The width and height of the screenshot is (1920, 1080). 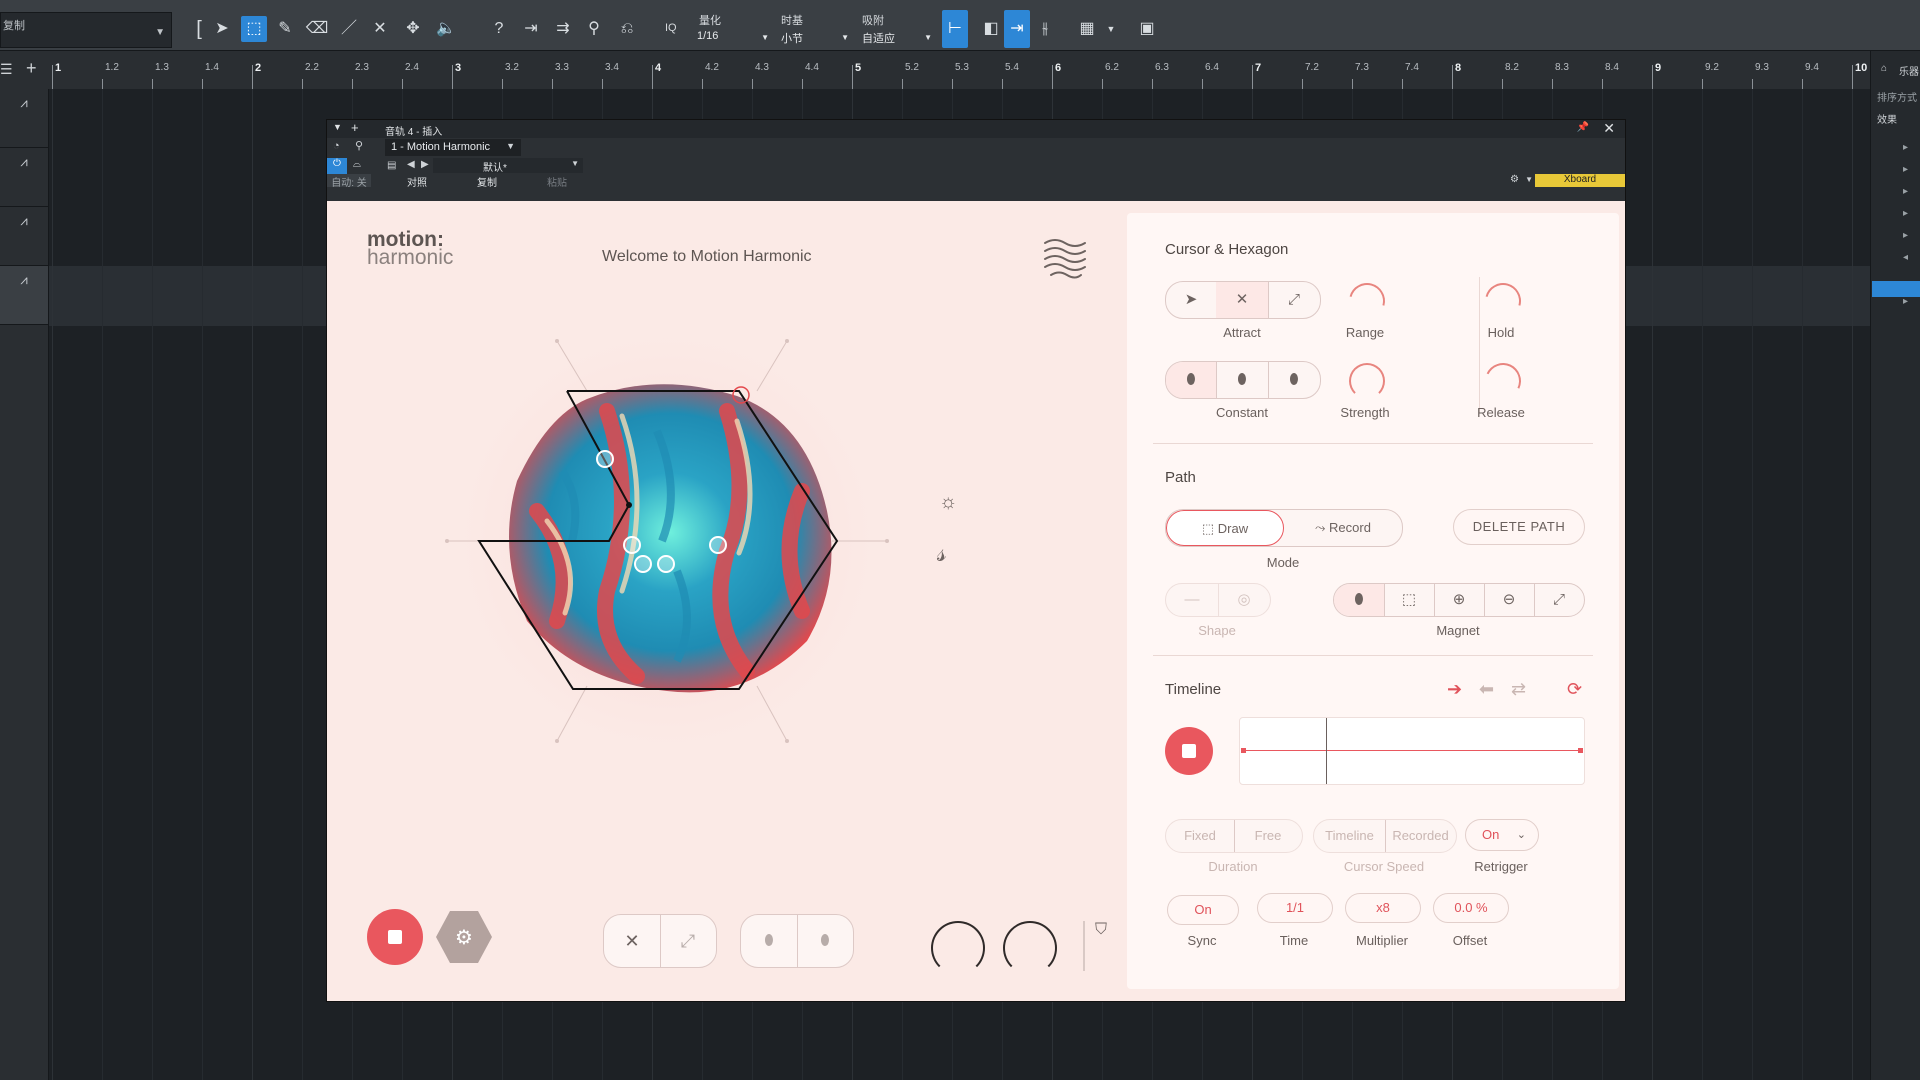 I want to click on preset-default-select: 默认* ▼, so click(x=508, y=166).